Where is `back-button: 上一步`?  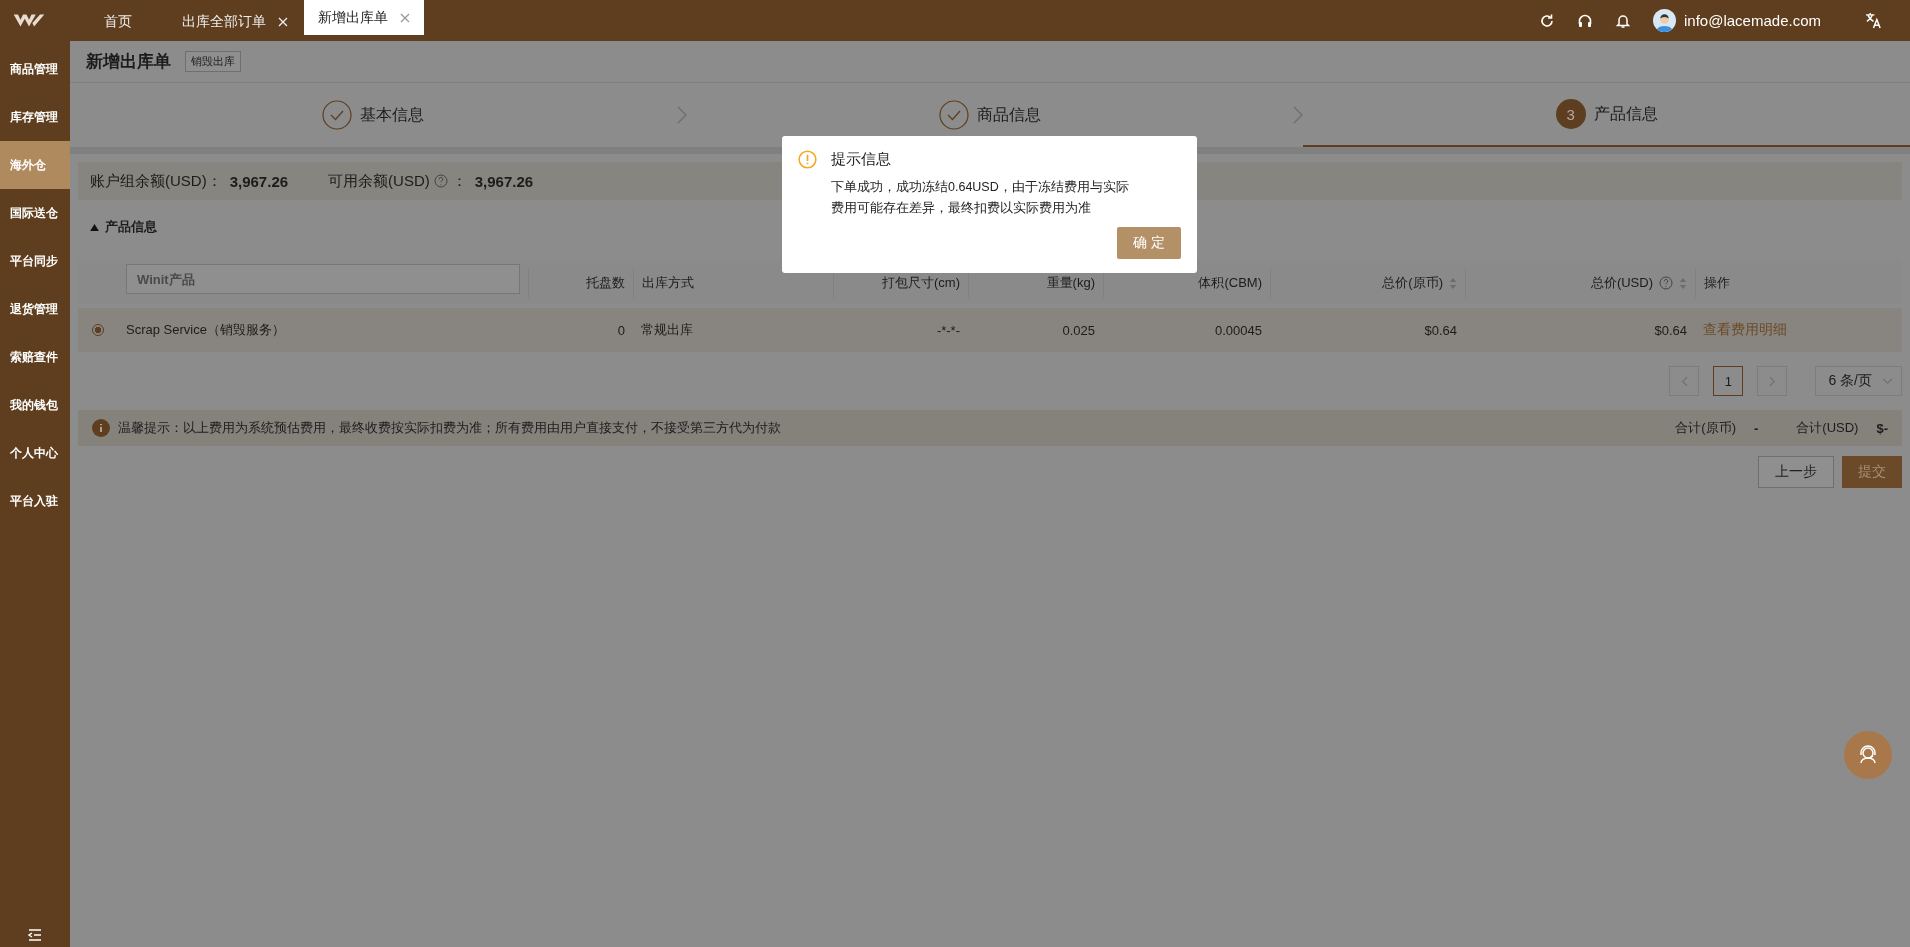 back-button: 上一步 is located at coordinates (1796, 472).